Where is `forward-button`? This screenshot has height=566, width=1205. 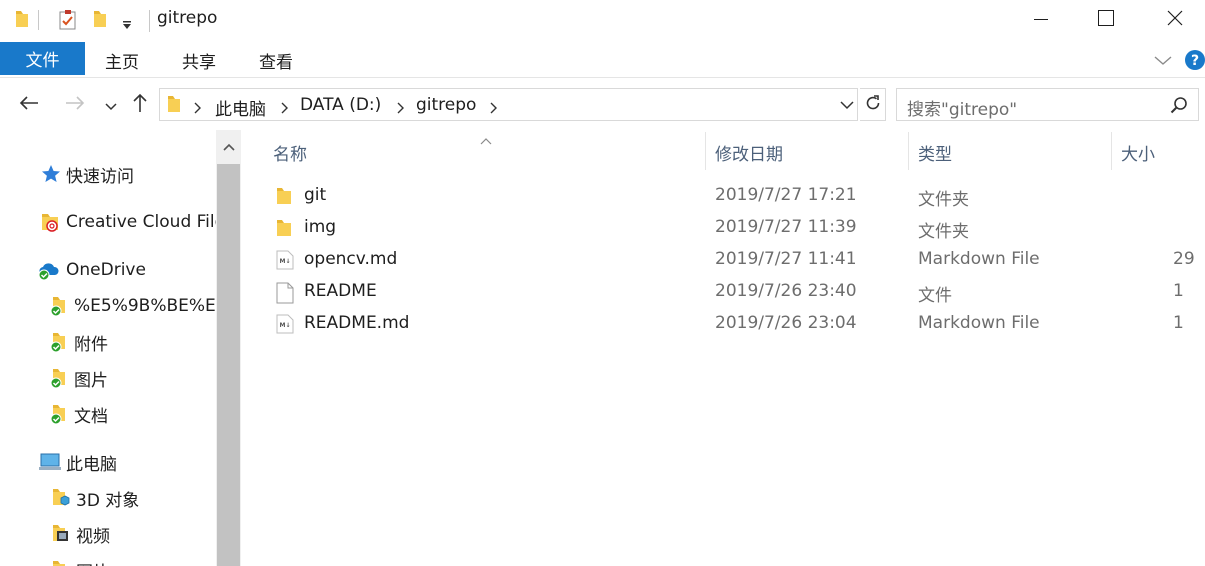 forward-button is located at coordinates (75, 105).